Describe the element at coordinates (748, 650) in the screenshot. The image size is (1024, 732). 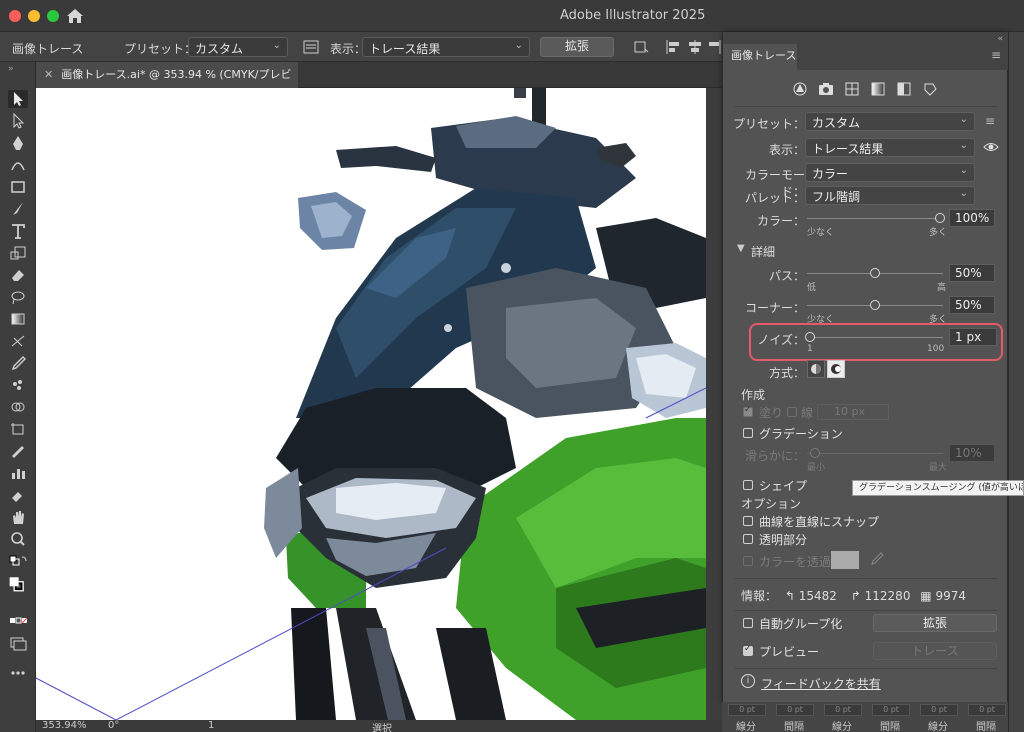
I see `preview-checkbox` at that location.